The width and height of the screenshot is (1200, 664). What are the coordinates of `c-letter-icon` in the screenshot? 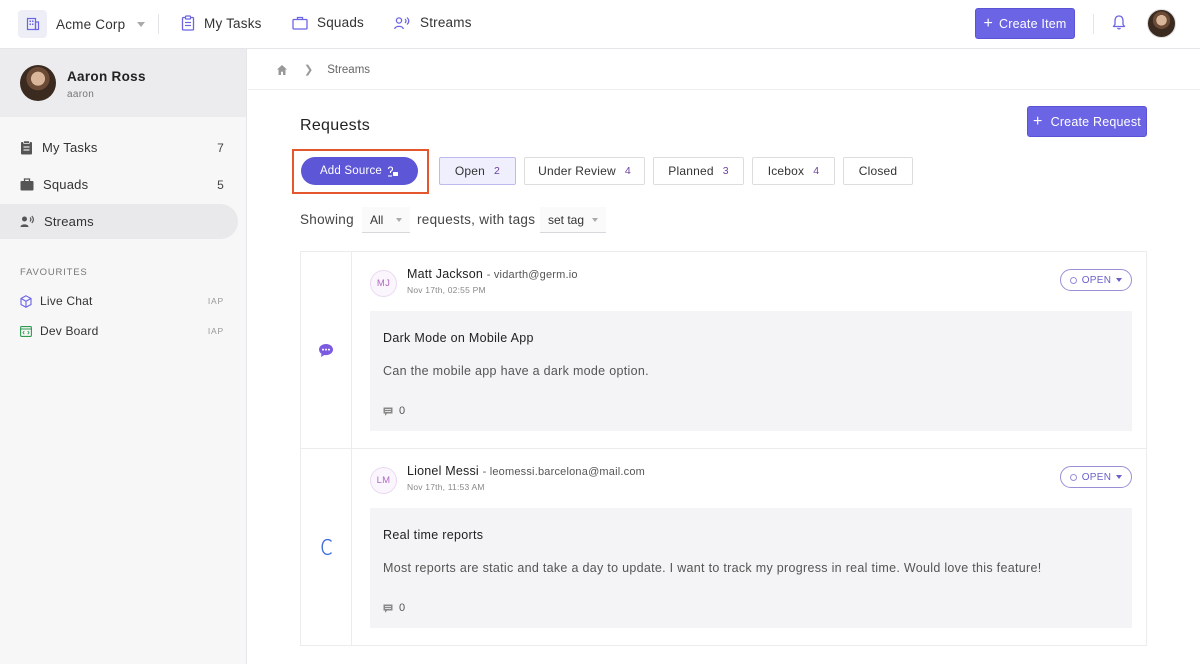 It's located at (327, 547).